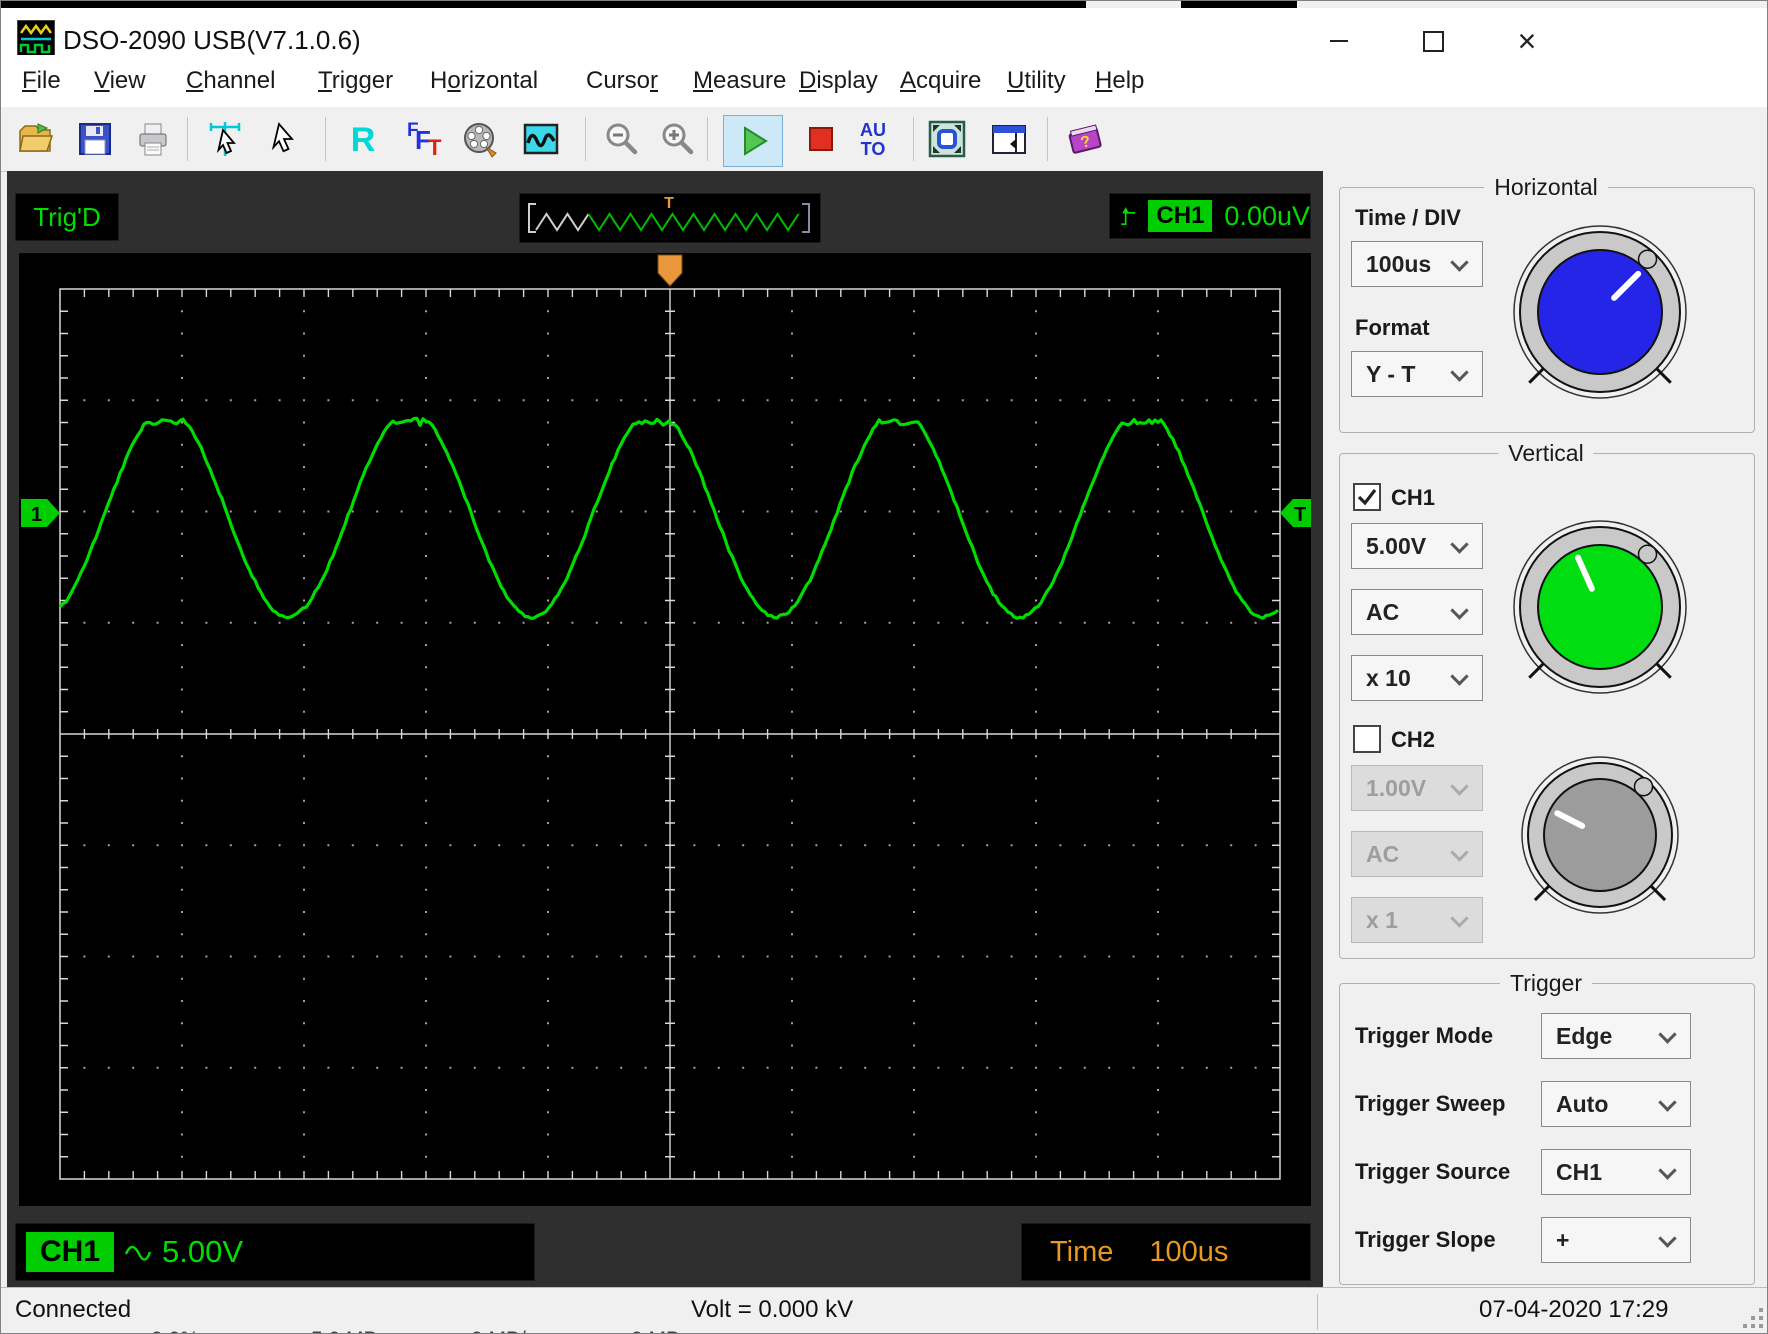 The image size is (1768, 1334). Describe the element at coordinates (1417, 678) in the screenshot. I see `ch1-probe-select: x 10` at that location.